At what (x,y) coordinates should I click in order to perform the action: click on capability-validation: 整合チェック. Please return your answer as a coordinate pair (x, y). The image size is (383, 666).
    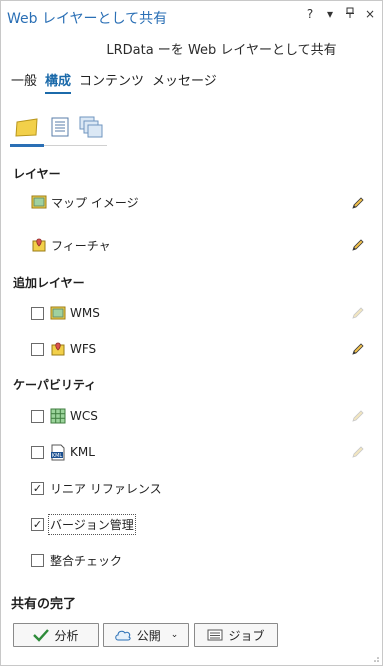
    Looking at the image, I should click on (76, 560).